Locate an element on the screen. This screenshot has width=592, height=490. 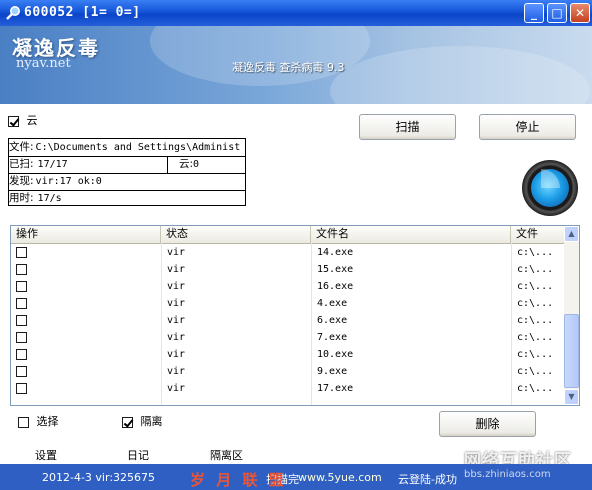
info-time-row: 用时: 17/s is located at coordinates (127, 198).